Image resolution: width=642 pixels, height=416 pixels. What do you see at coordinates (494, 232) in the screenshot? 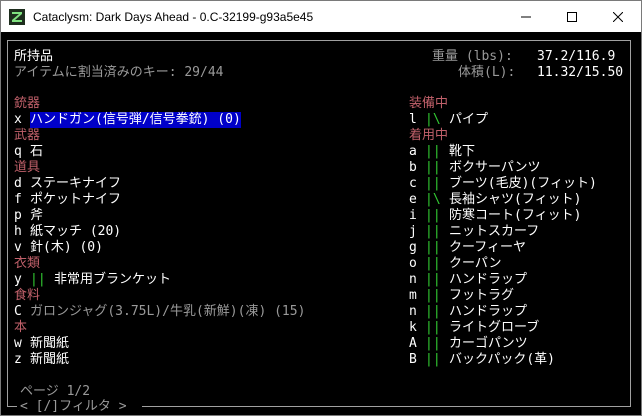
I see `item-name: ニットスカーフ` at bounding box center [494, 232].